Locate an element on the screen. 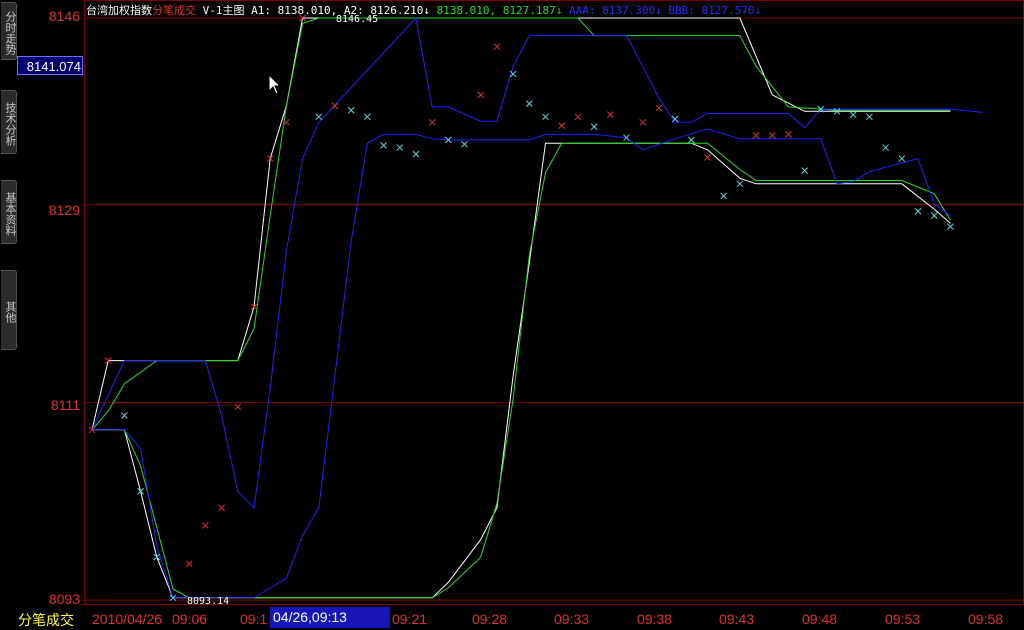  bottom-mode-label: 分笔成交 is located at coordinates (46, 620).